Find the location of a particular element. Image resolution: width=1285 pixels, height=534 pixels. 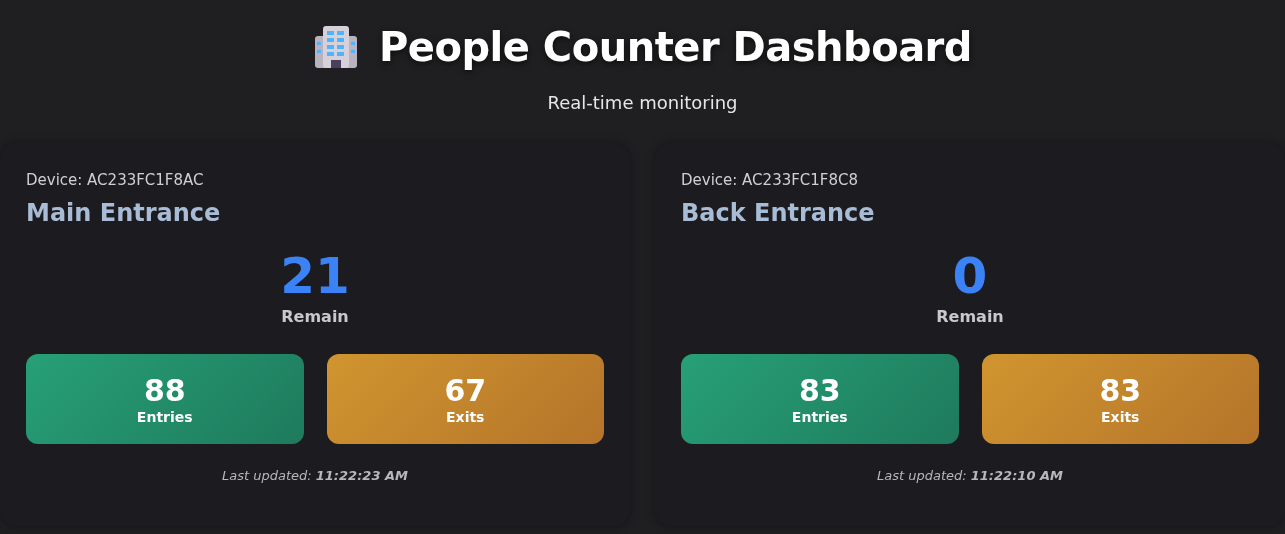

last-updated: Last updated: 11:22:10 AM is located at coordinates (970, 475).